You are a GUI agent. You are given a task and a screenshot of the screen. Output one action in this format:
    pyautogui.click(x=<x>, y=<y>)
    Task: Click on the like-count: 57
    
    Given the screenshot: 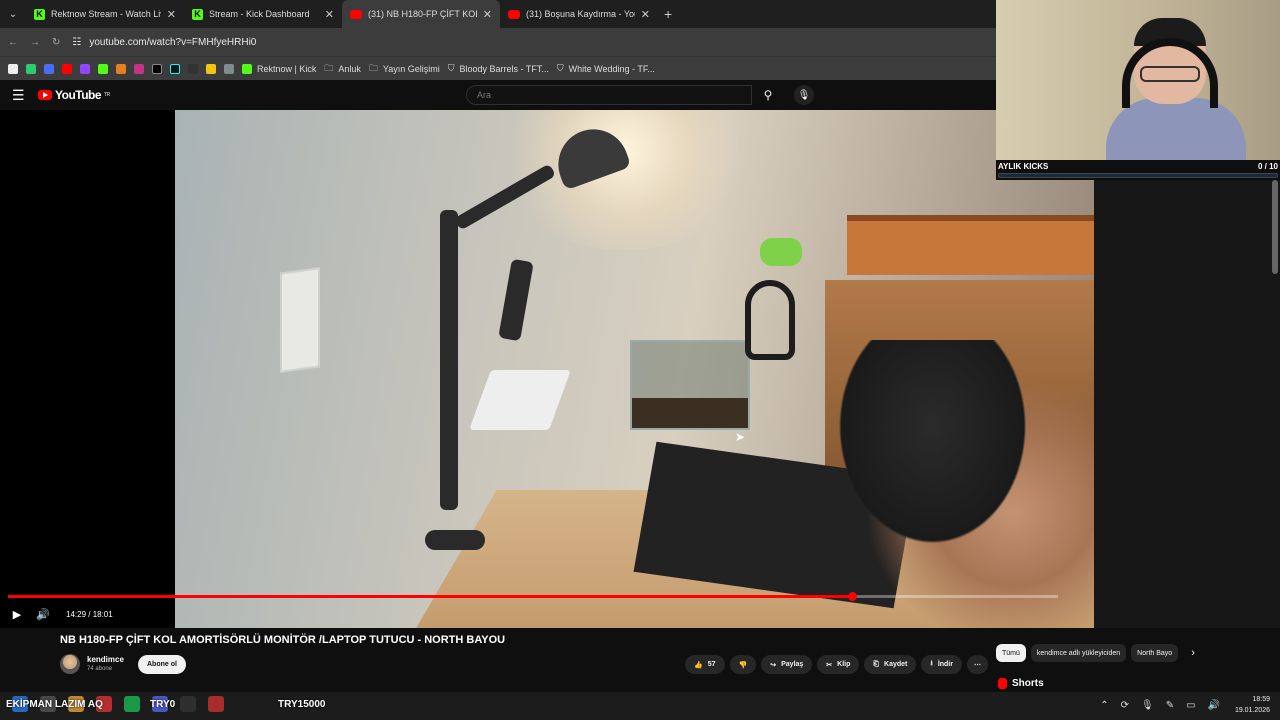 What is the action you would take?
    pyautogui.click(x=711, y=664)
    